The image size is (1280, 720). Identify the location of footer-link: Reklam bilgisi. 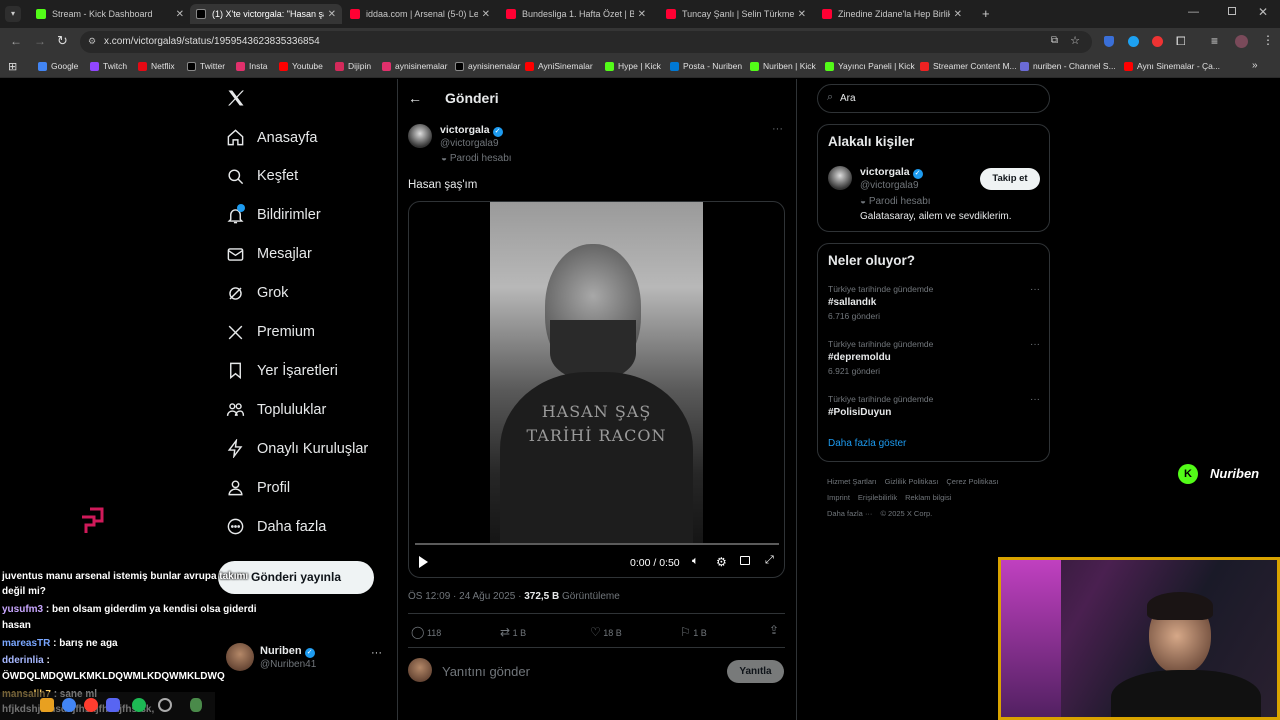
(928, 497).